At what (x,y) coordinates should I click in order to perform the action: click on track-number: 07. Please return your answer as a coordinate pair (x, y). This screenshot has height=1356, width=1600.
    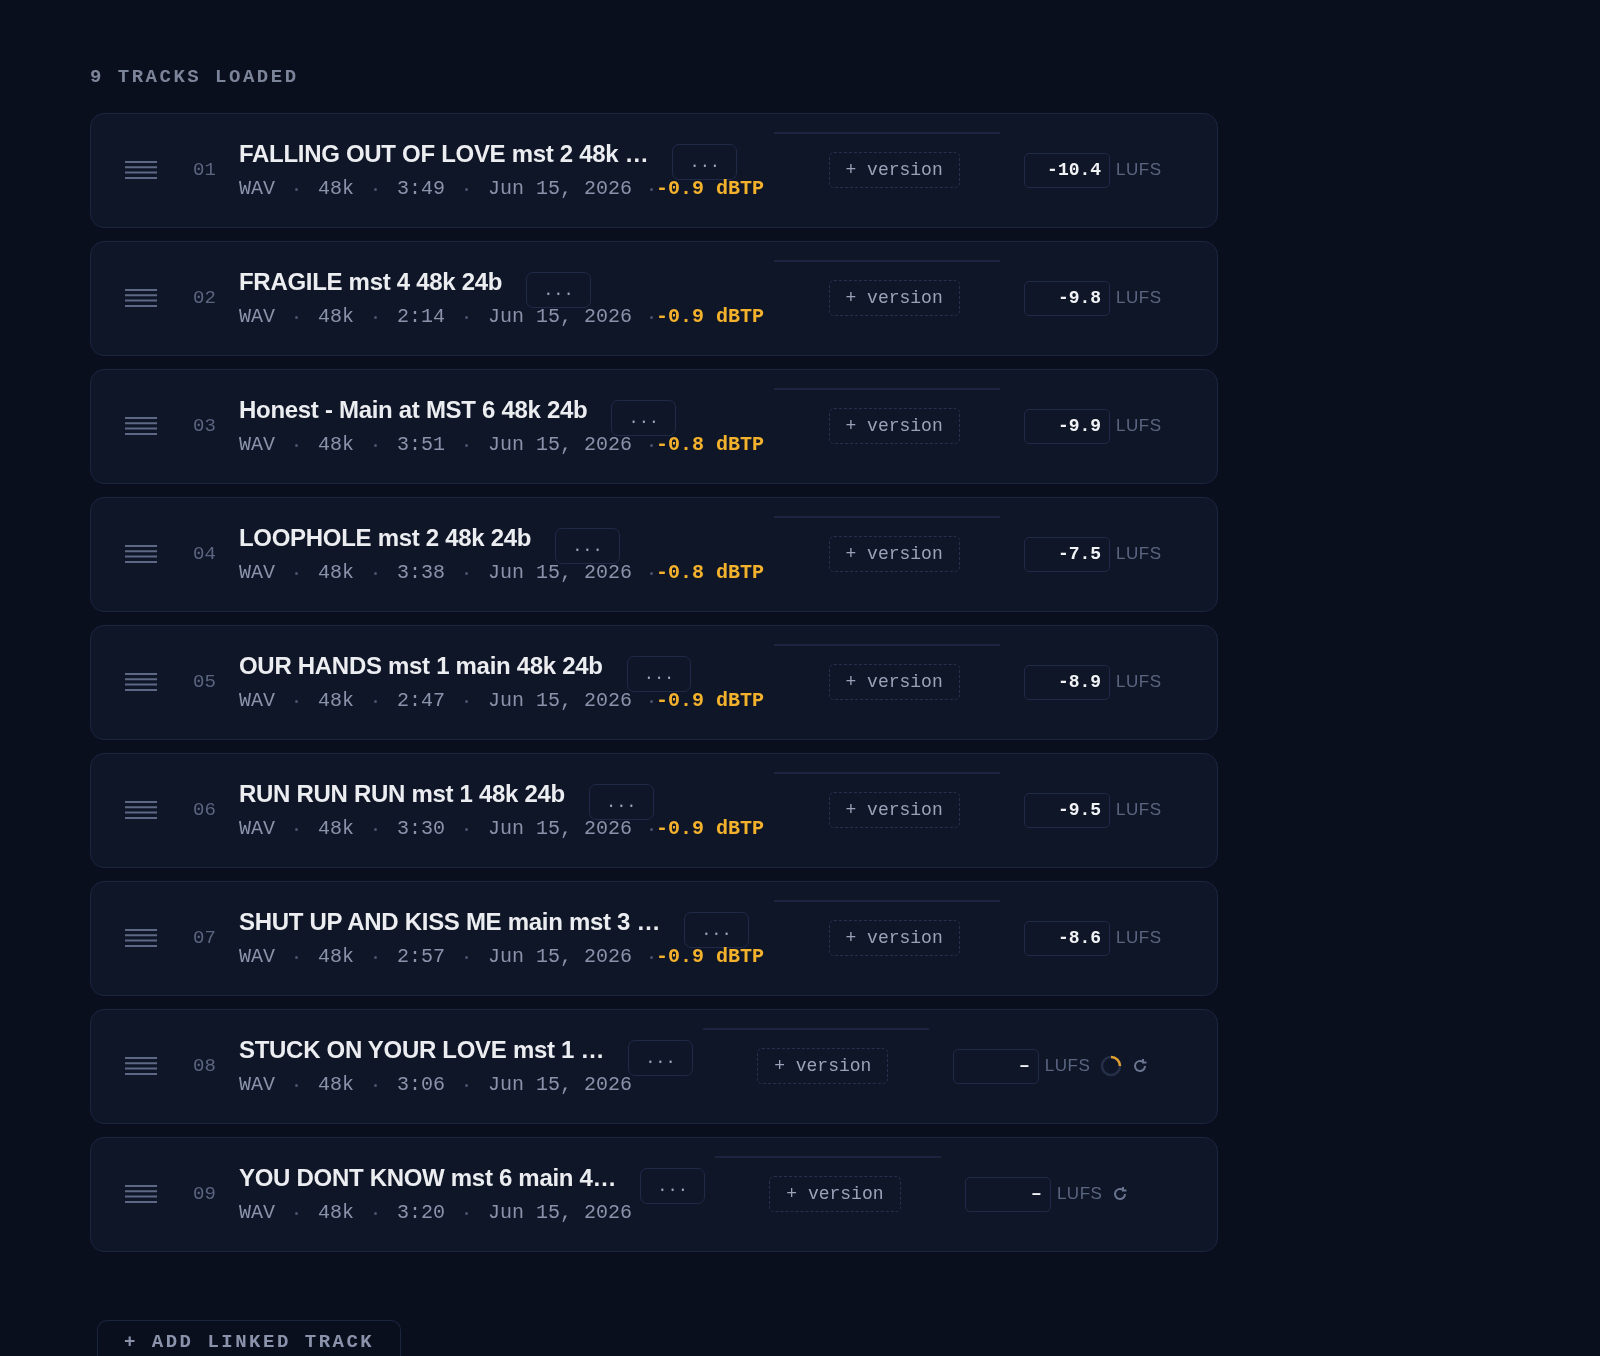
    Looking at the image, I should click on (205, 938).